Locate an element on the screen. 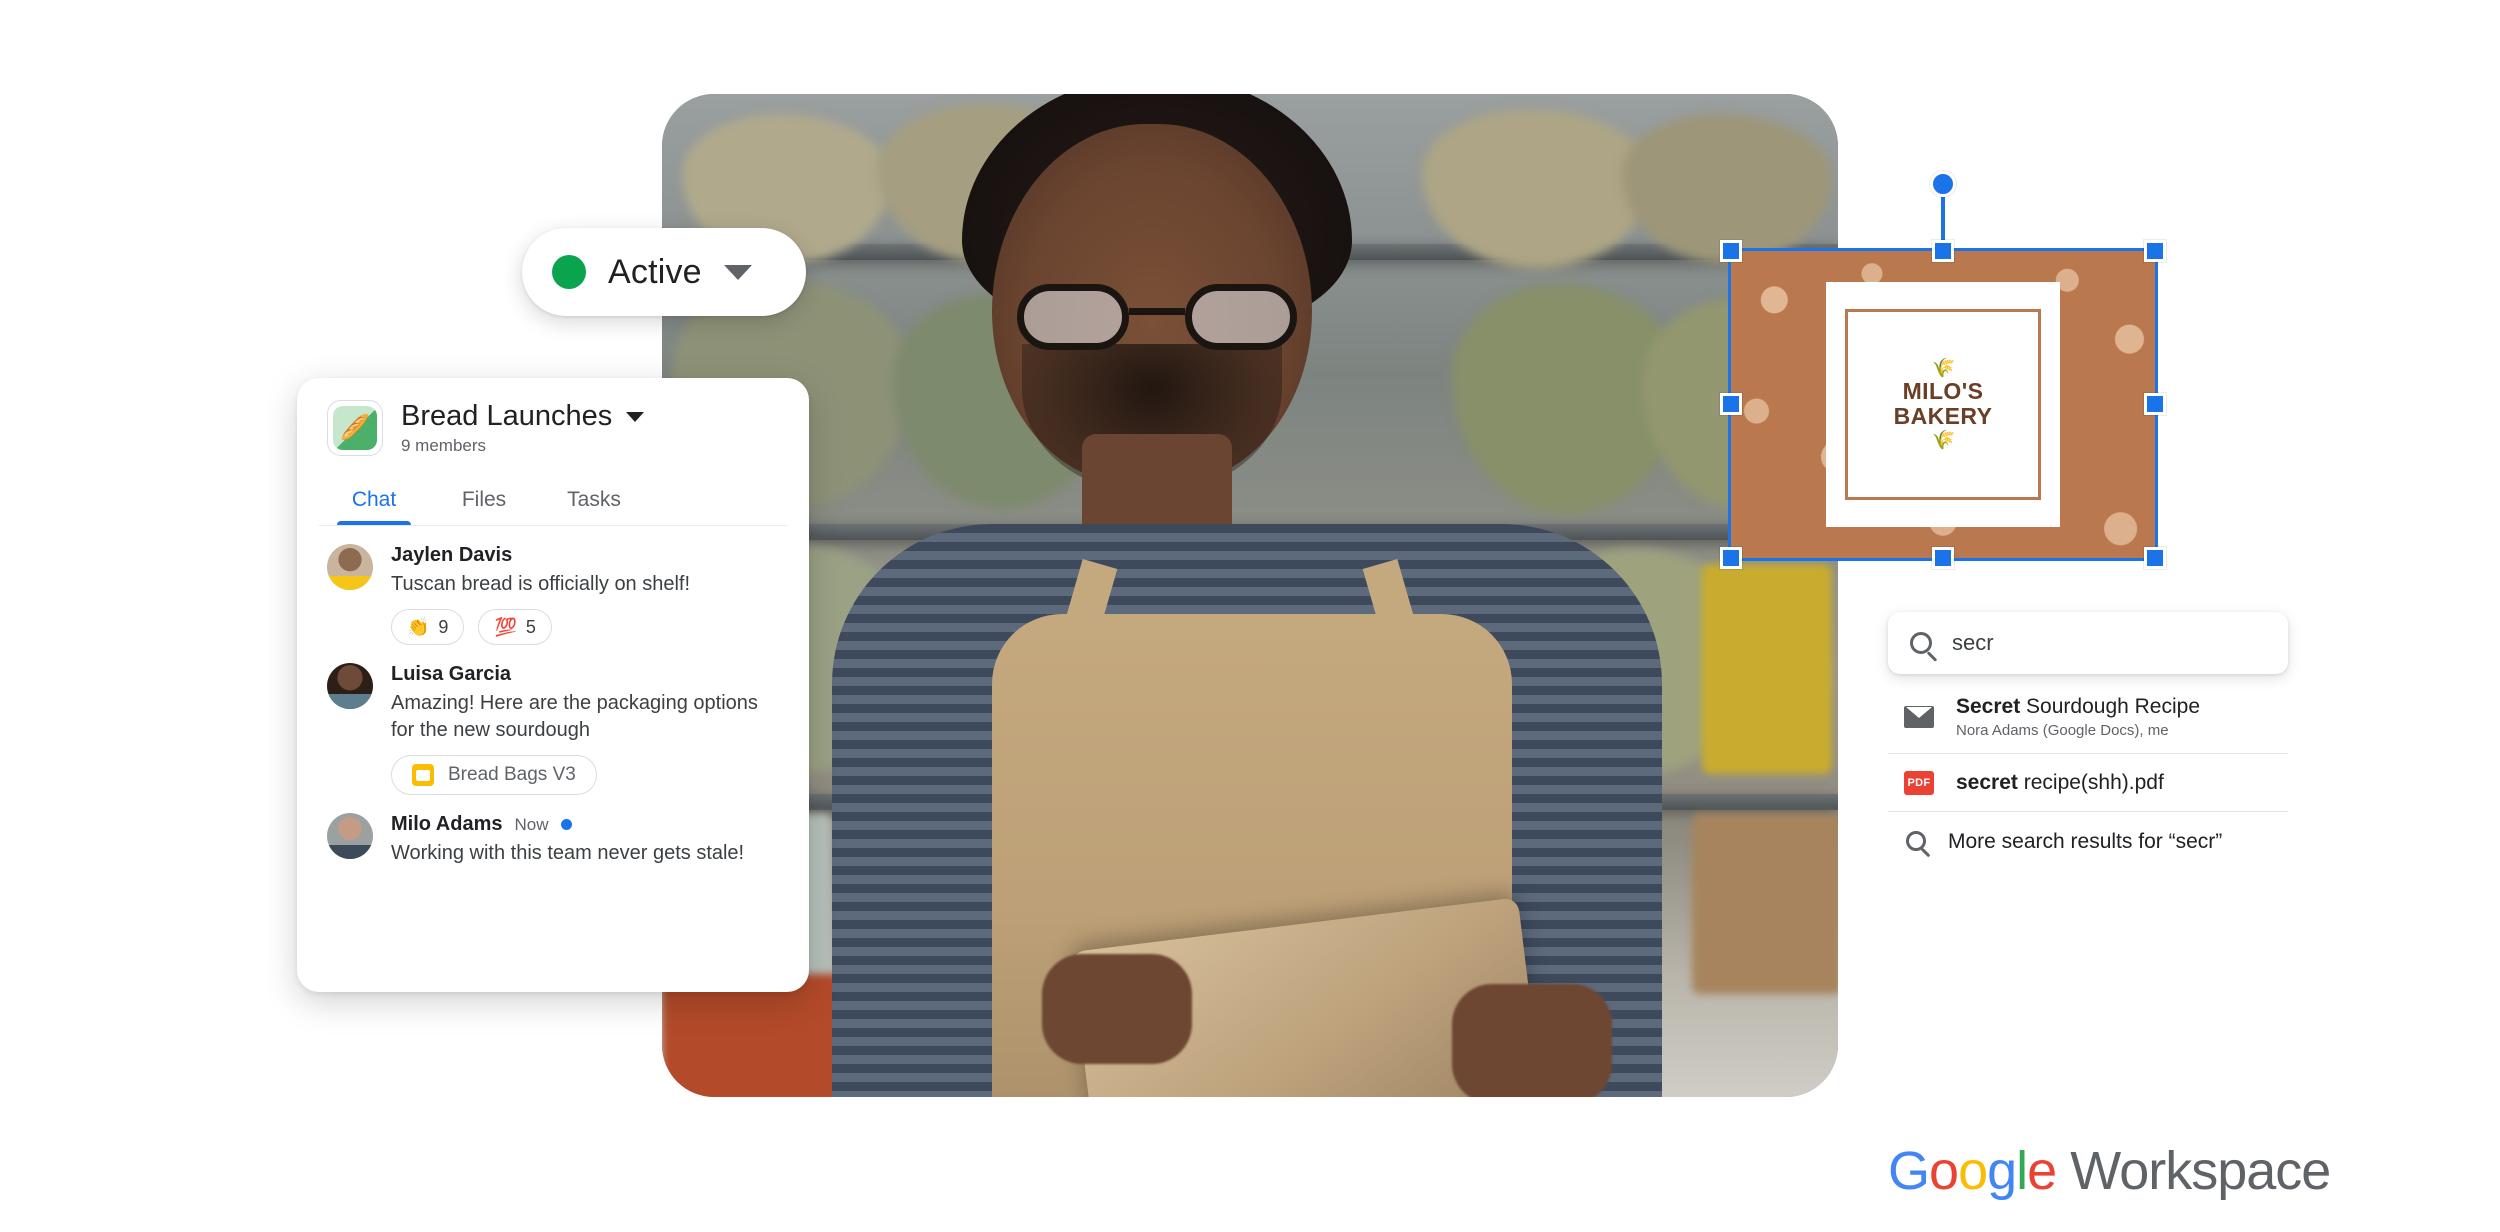 The height and width of the screenshot is (1232, 2500). clap-icon: 👏 is located at coordinates (418, 627).